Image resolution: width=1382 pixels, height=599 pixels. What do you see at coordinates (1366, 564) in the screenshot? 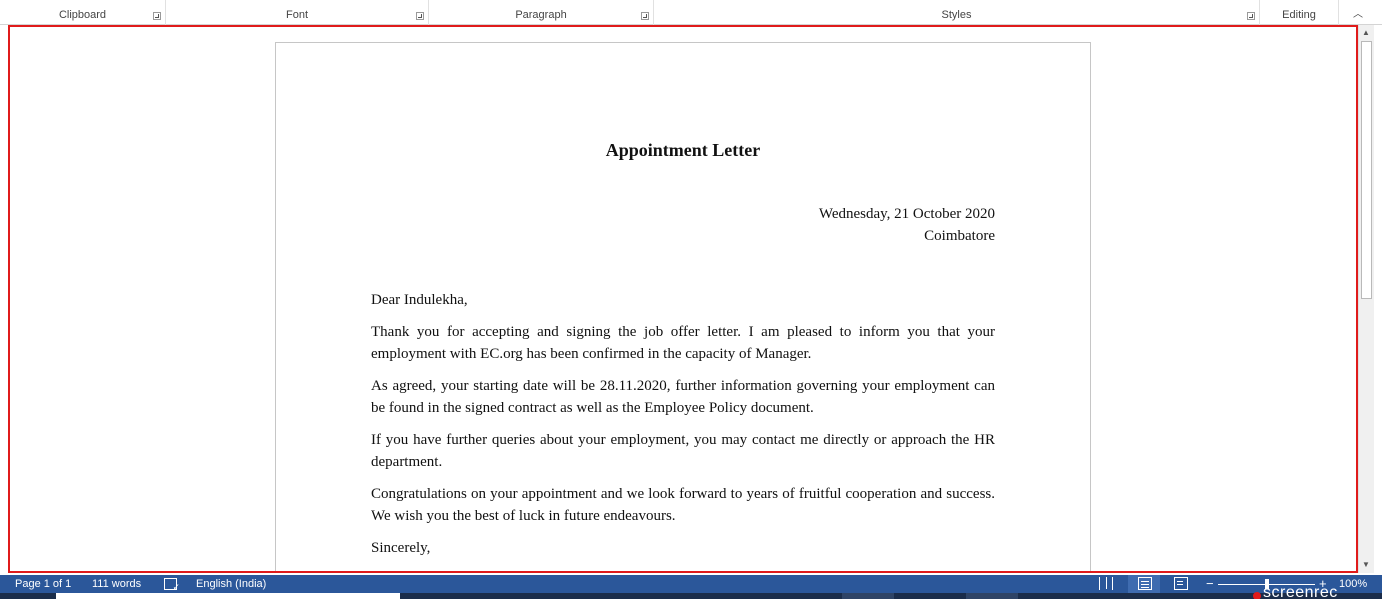
I see `scroll-down-arrow-icon: ▼` at bounding box center [1366, 564].